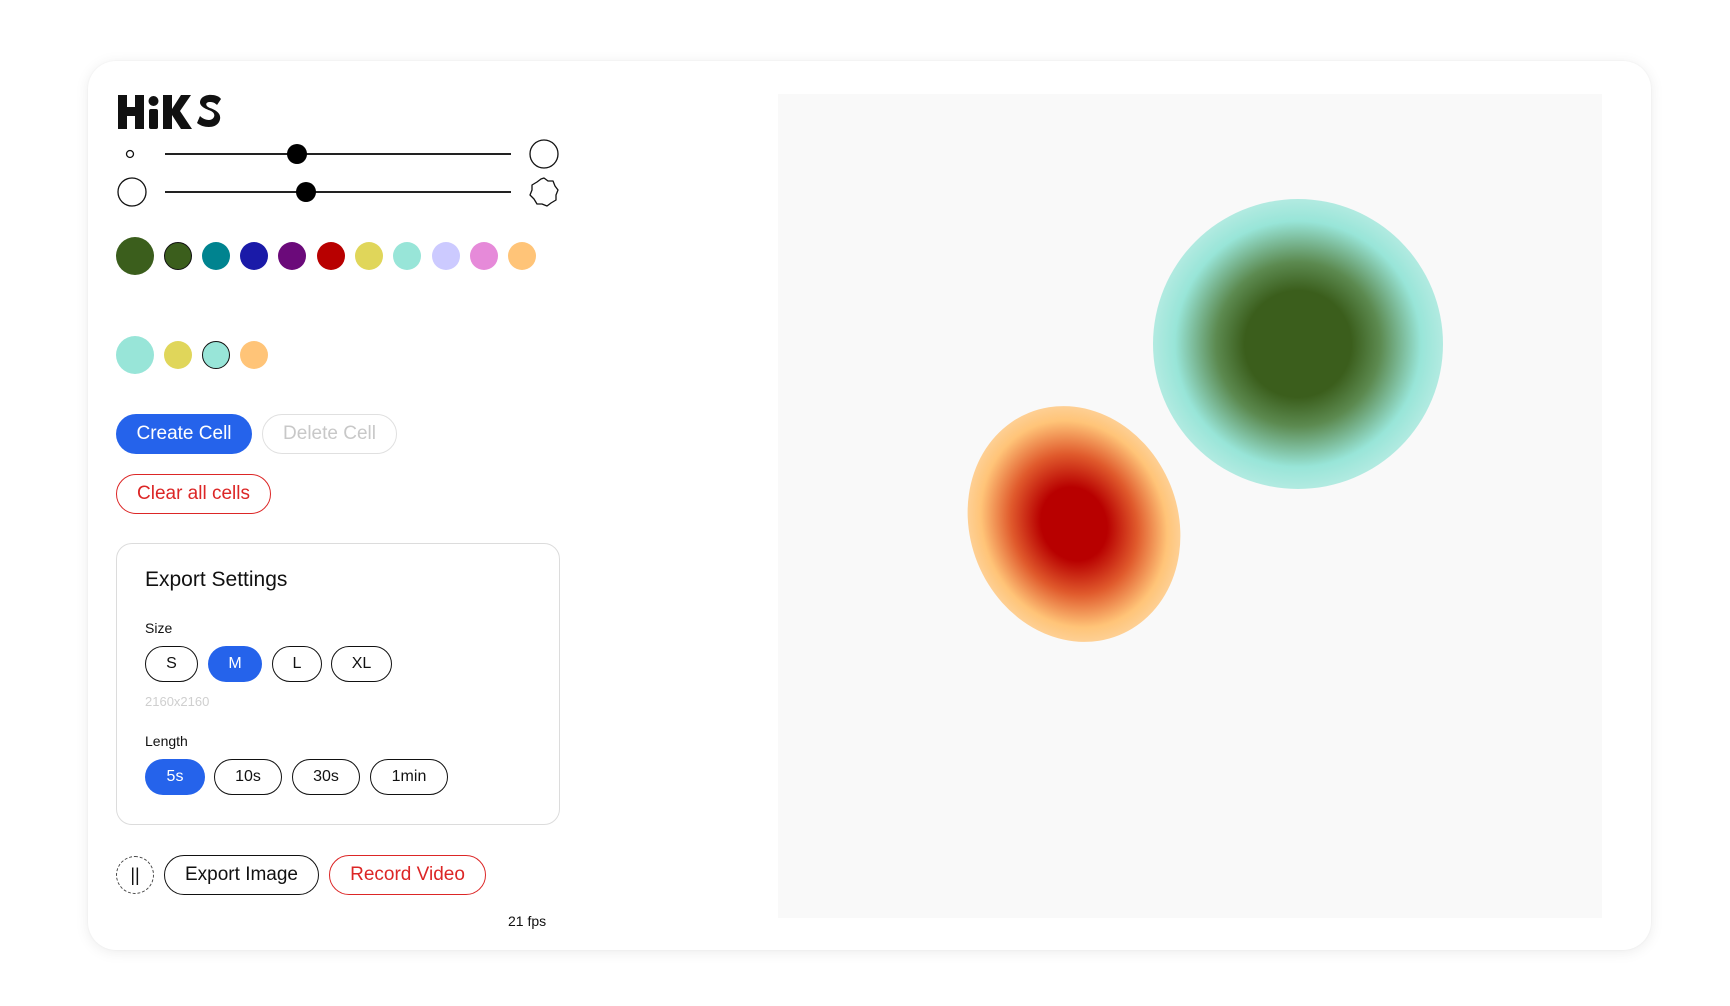  What do you see at coordinates (409, 777) in the screenshot?
I see `length-option-1min: 1min` at bounding box center [409, 777].